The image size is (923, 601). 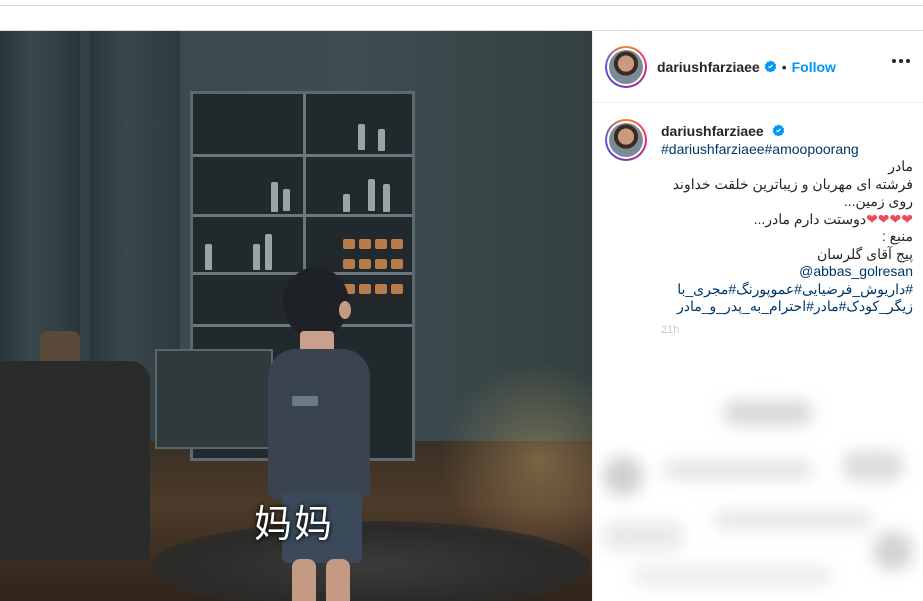 I want to click on caption-username-text: dariushfarziaee, so click(x=712, y=131).